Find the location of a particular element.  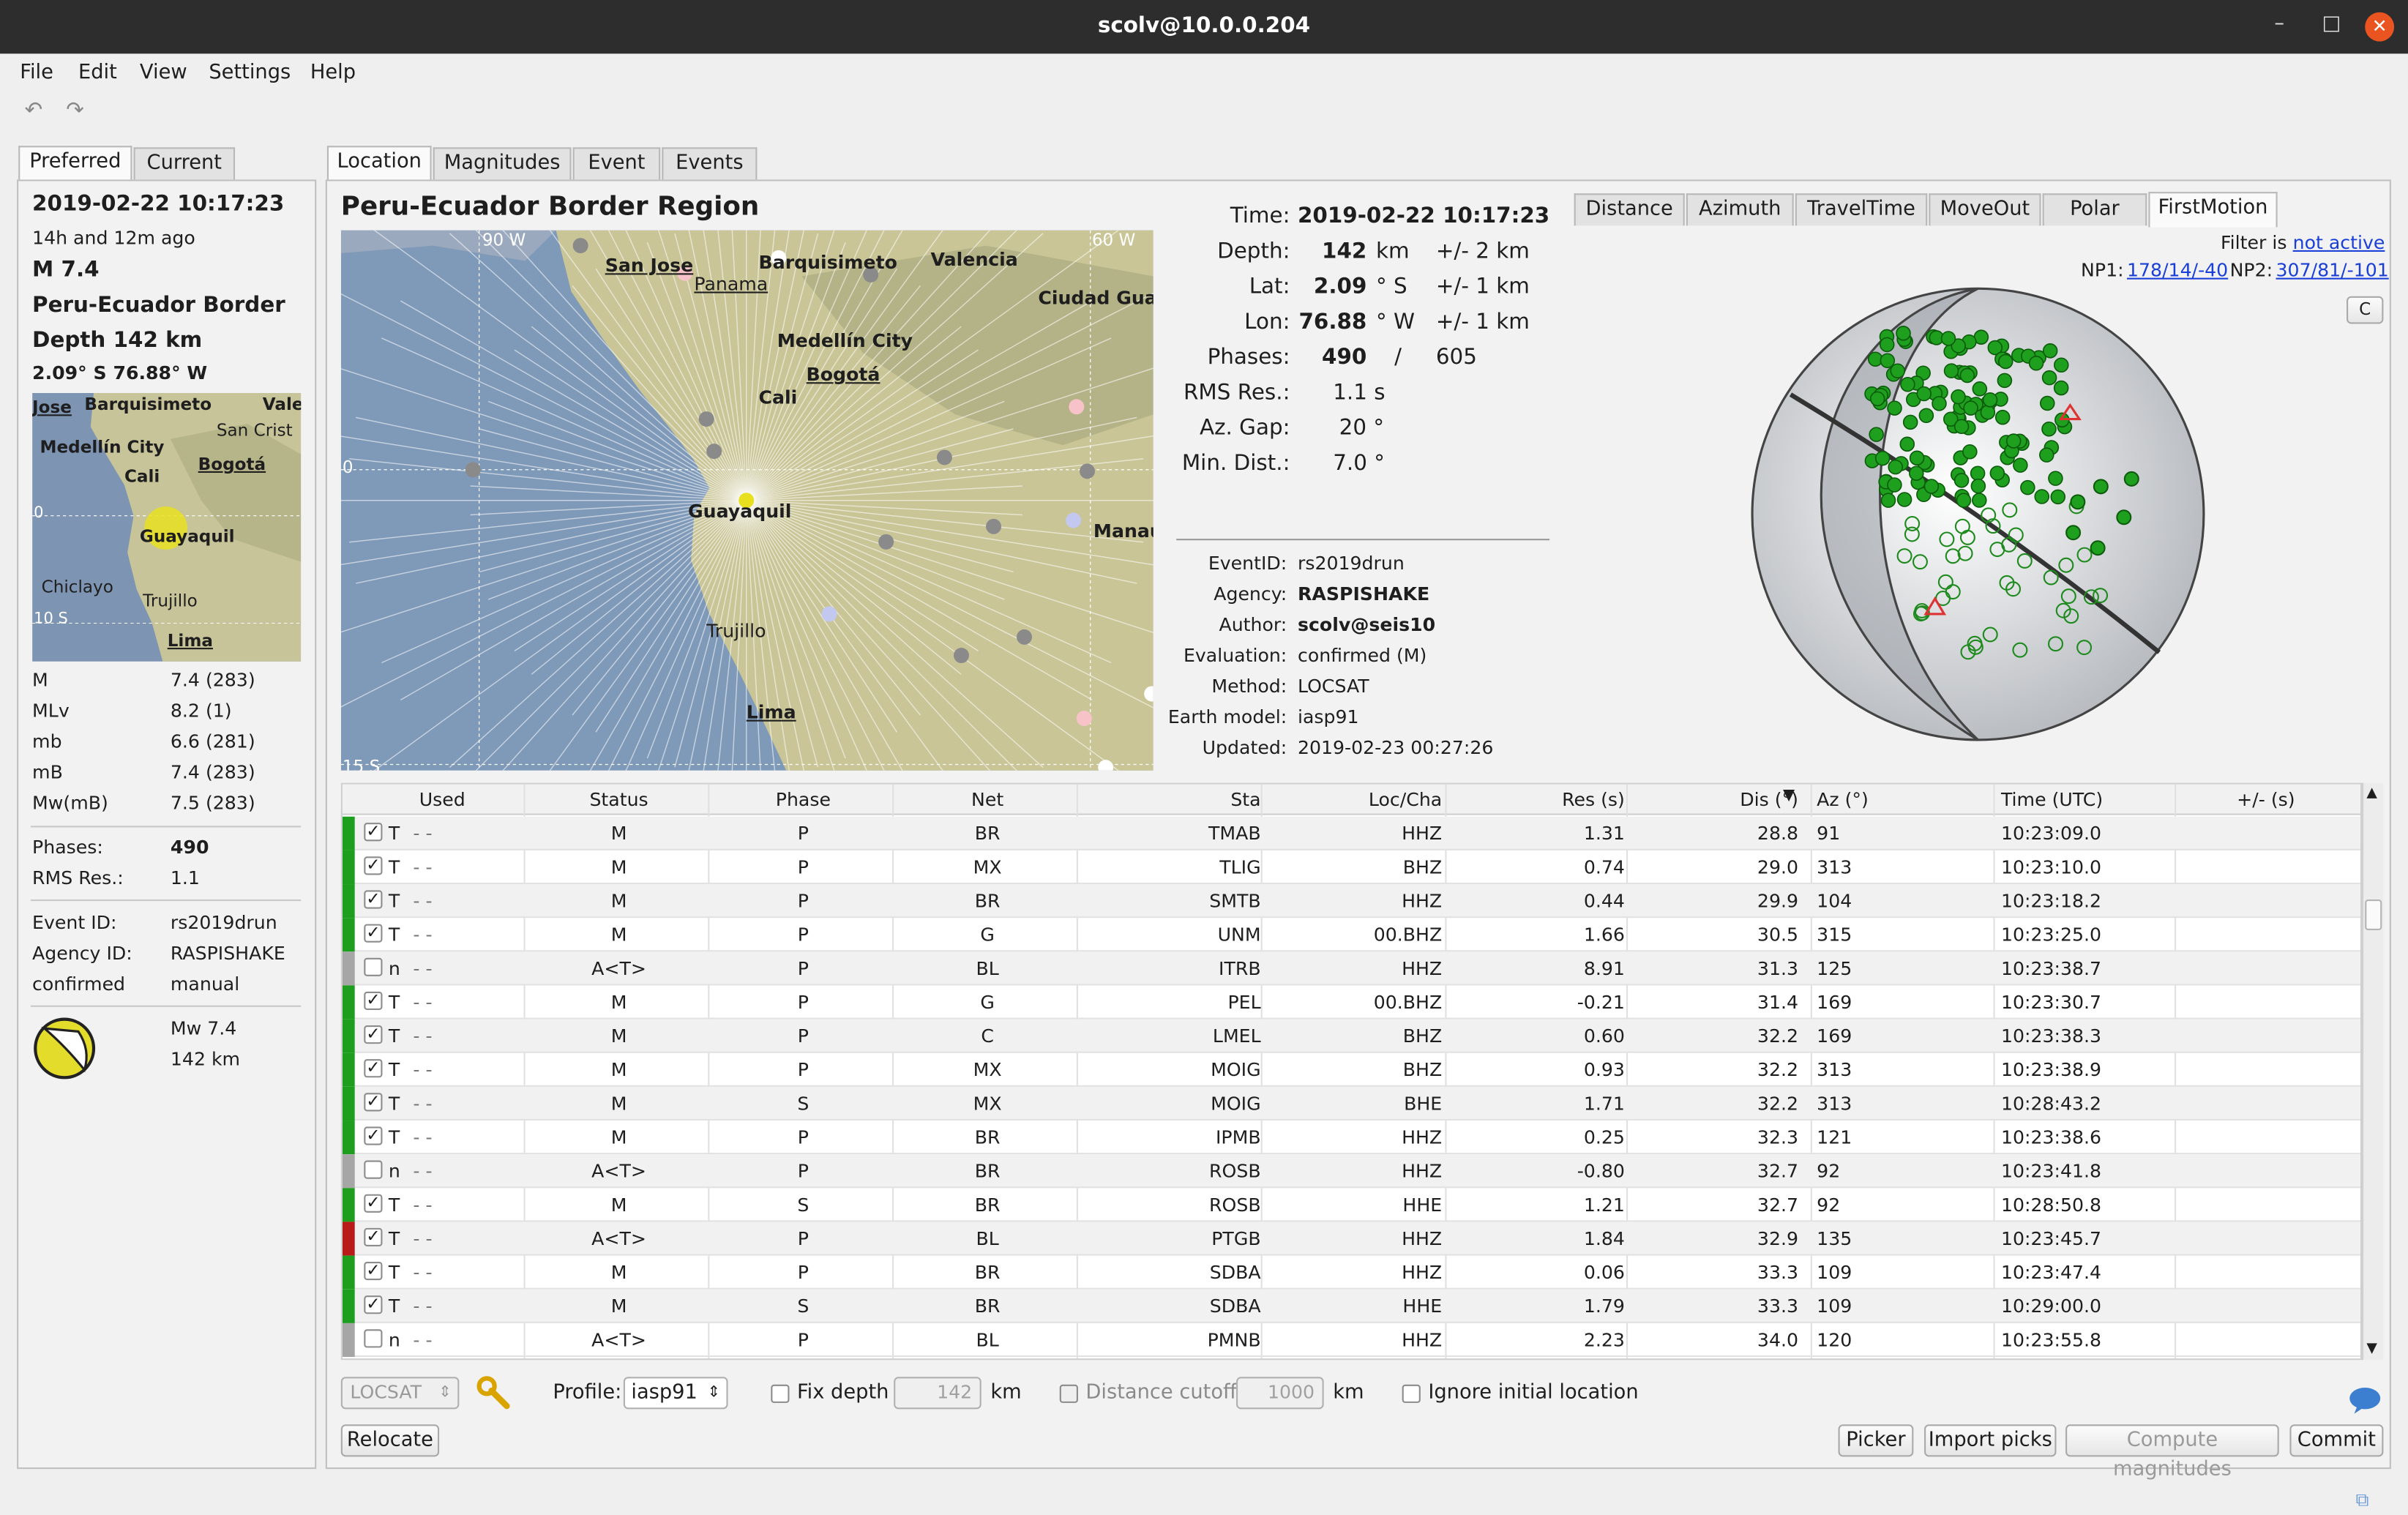

plot-tab-azimuth: Azimuth is located at coordinates (1740, 210).